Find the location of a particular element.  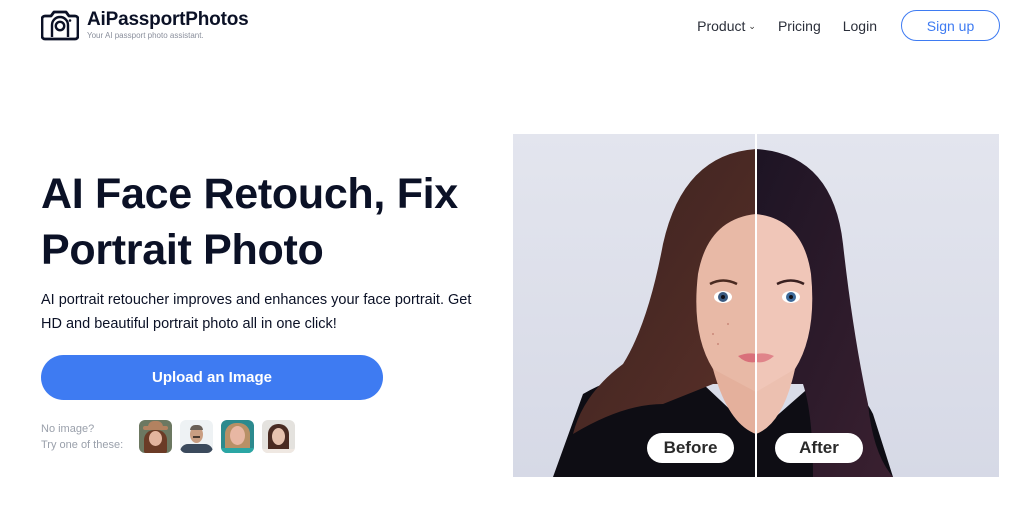

title-line-2: Portrait Photo is located at coordinates (182, 250).